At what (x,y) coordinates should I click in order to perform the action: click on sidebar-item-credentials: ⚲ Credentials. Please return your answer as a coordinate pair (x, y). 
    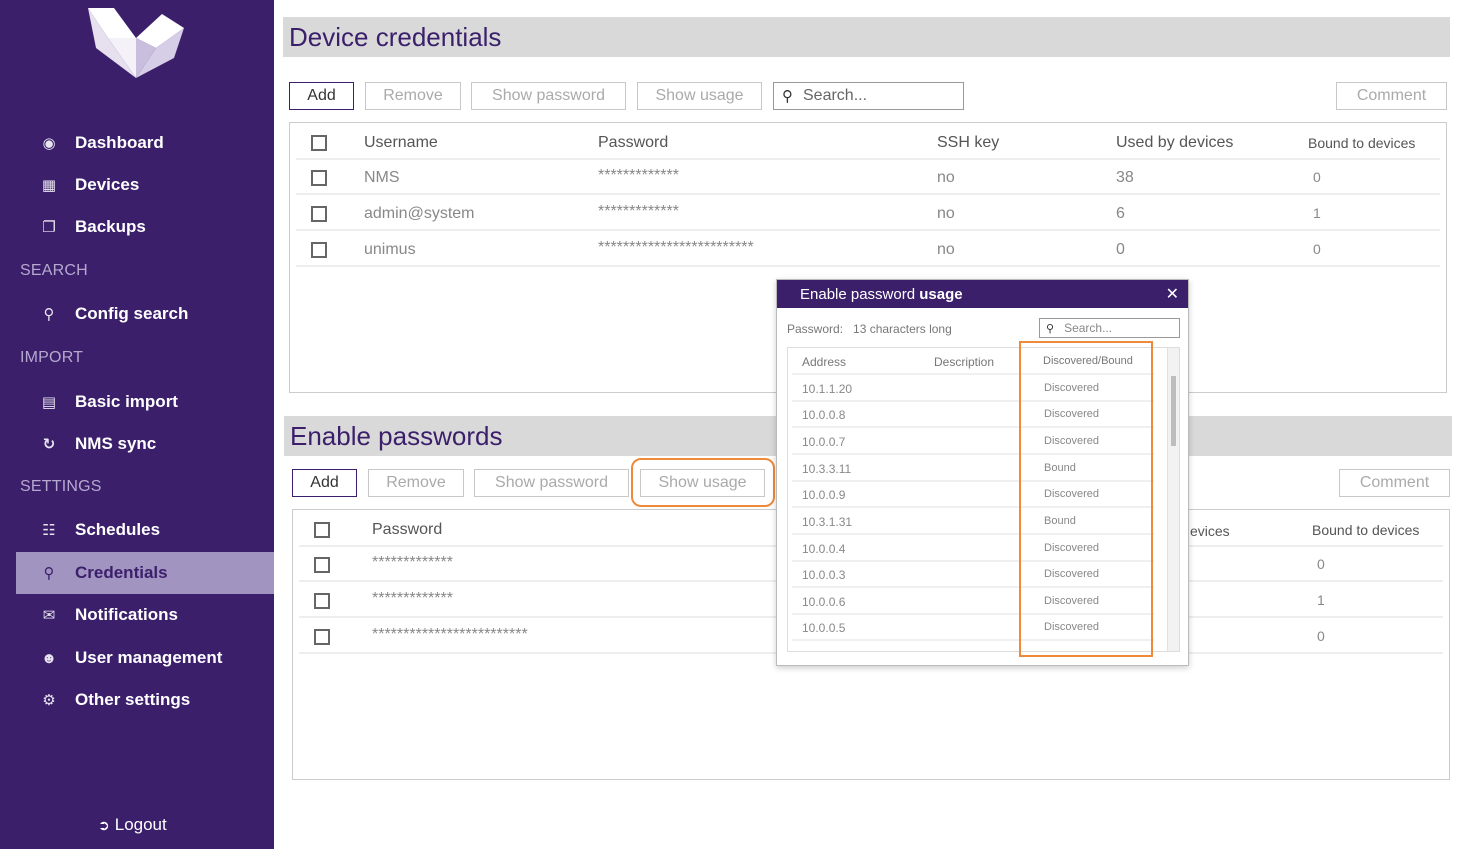
    Looking at the image, I should click on (145, 573).